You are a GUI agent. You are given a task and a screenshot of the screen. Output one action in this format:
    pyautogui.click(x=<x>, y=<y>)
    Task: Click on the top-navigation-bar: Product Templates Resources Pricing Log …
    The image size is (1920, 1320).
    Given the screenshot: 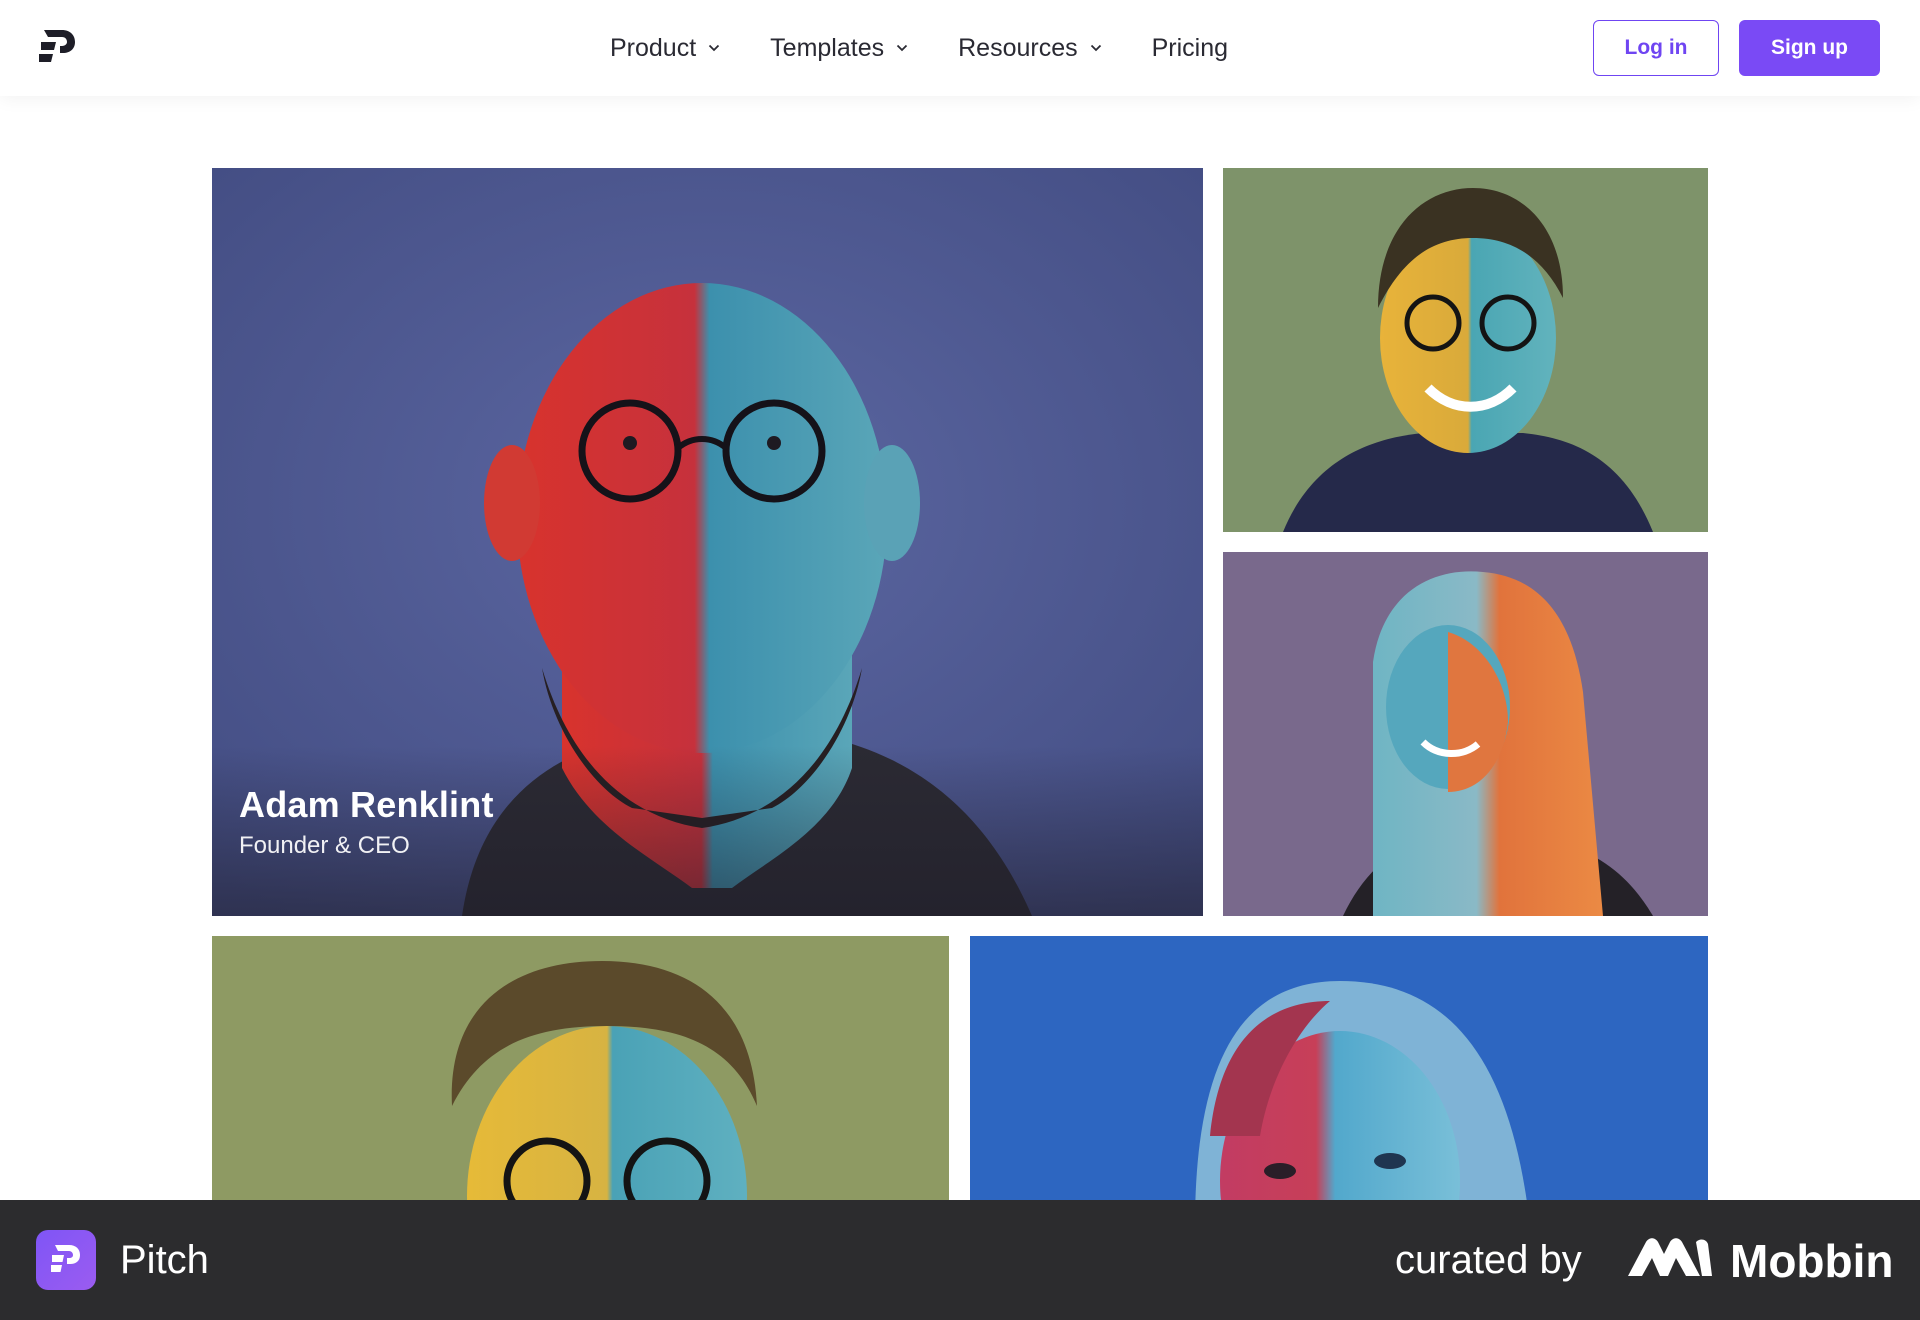 What is the action you would take?
    pyautogui.click(x=960, y=48)
    